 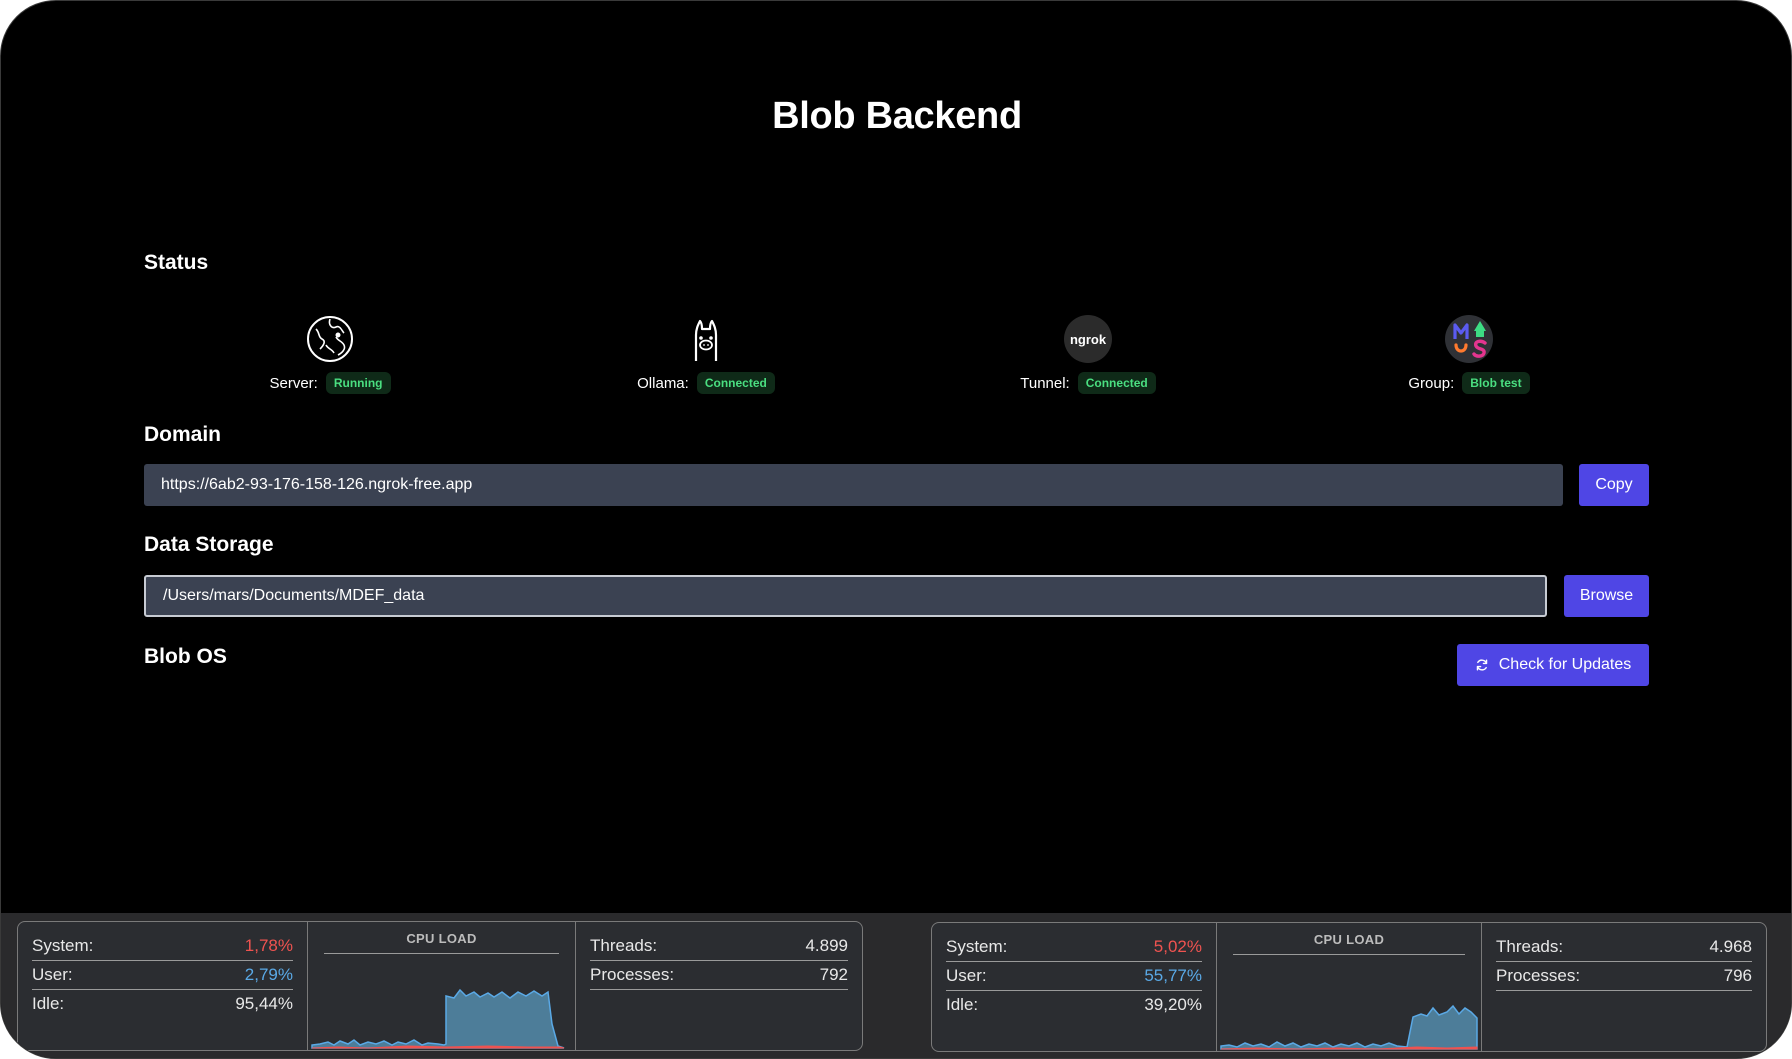 What do you see at coordinates (1565, 664) in the screenshot?
I see `check-for-updates-label: Check for Updates` at bounding box center [1565, 664].